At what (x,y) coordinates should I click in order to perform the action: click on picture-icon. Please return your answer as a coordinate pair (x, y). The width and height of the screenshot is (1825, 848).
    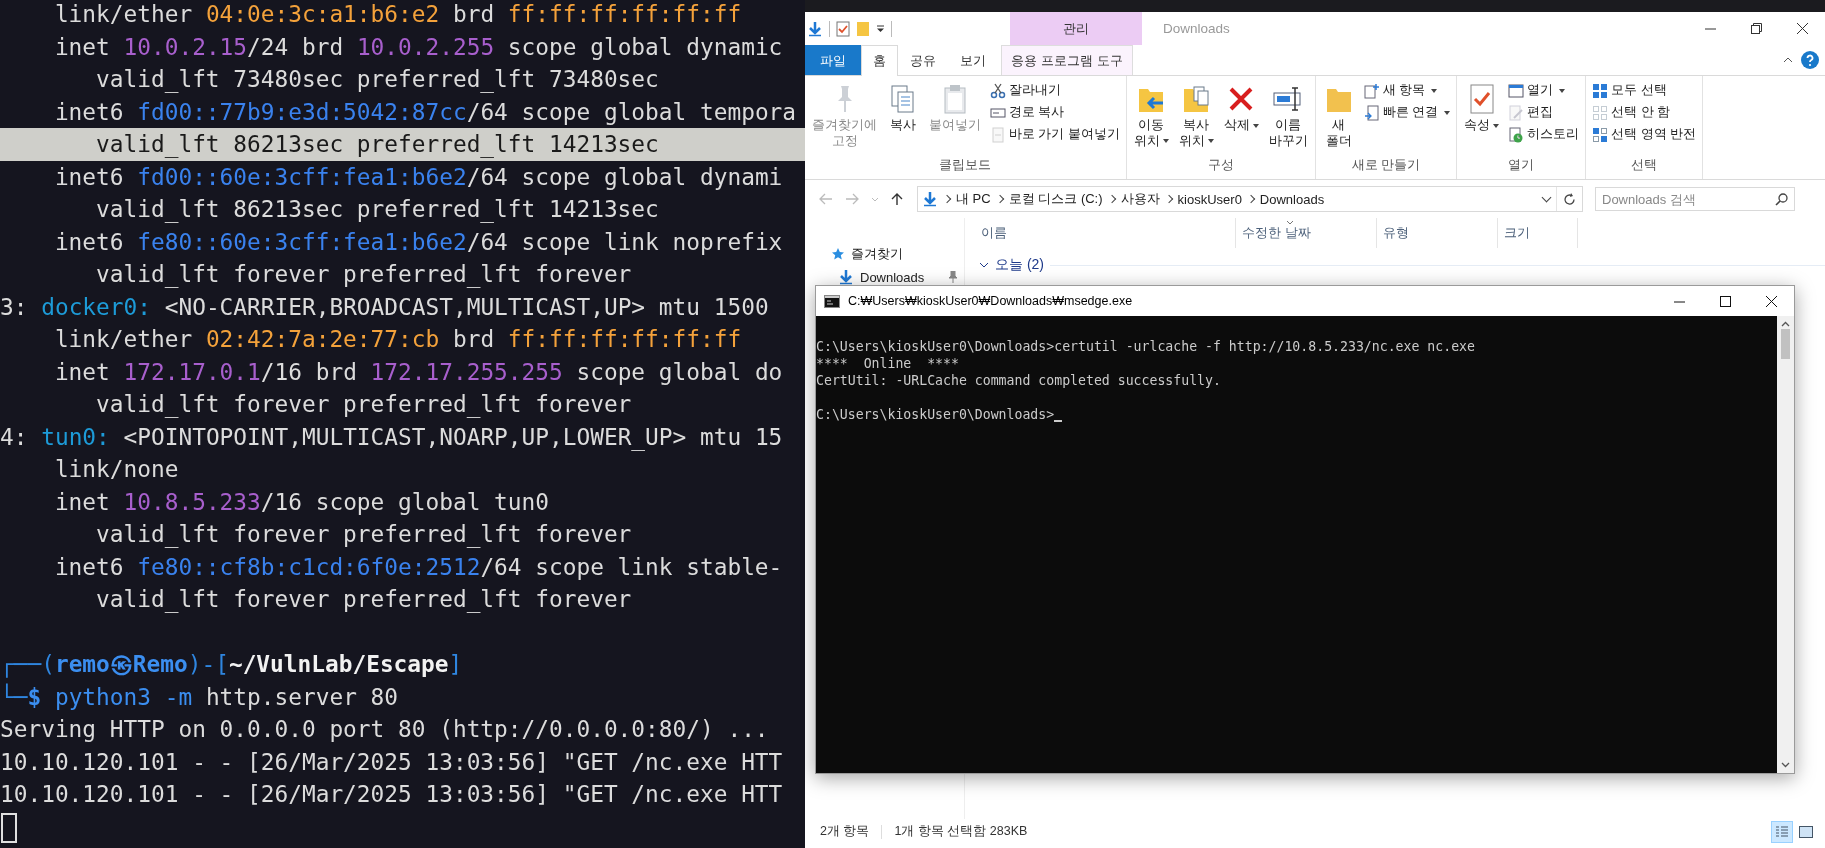
    Looking at the image, I should click on (1806, 831).